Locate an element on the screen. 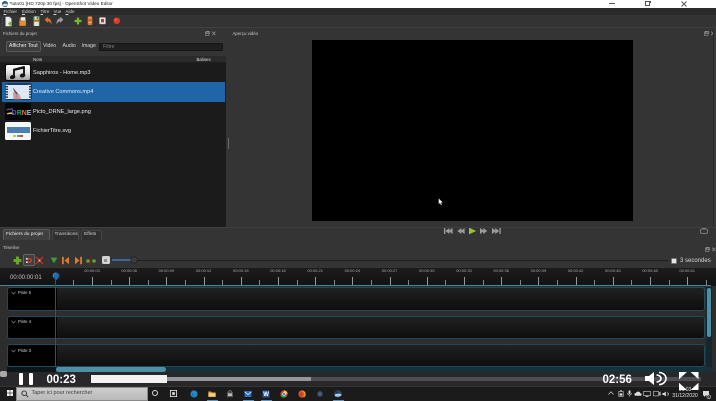 This screenshot has height=401, width=716. svg-text: E is located at coordinates (29, 112).